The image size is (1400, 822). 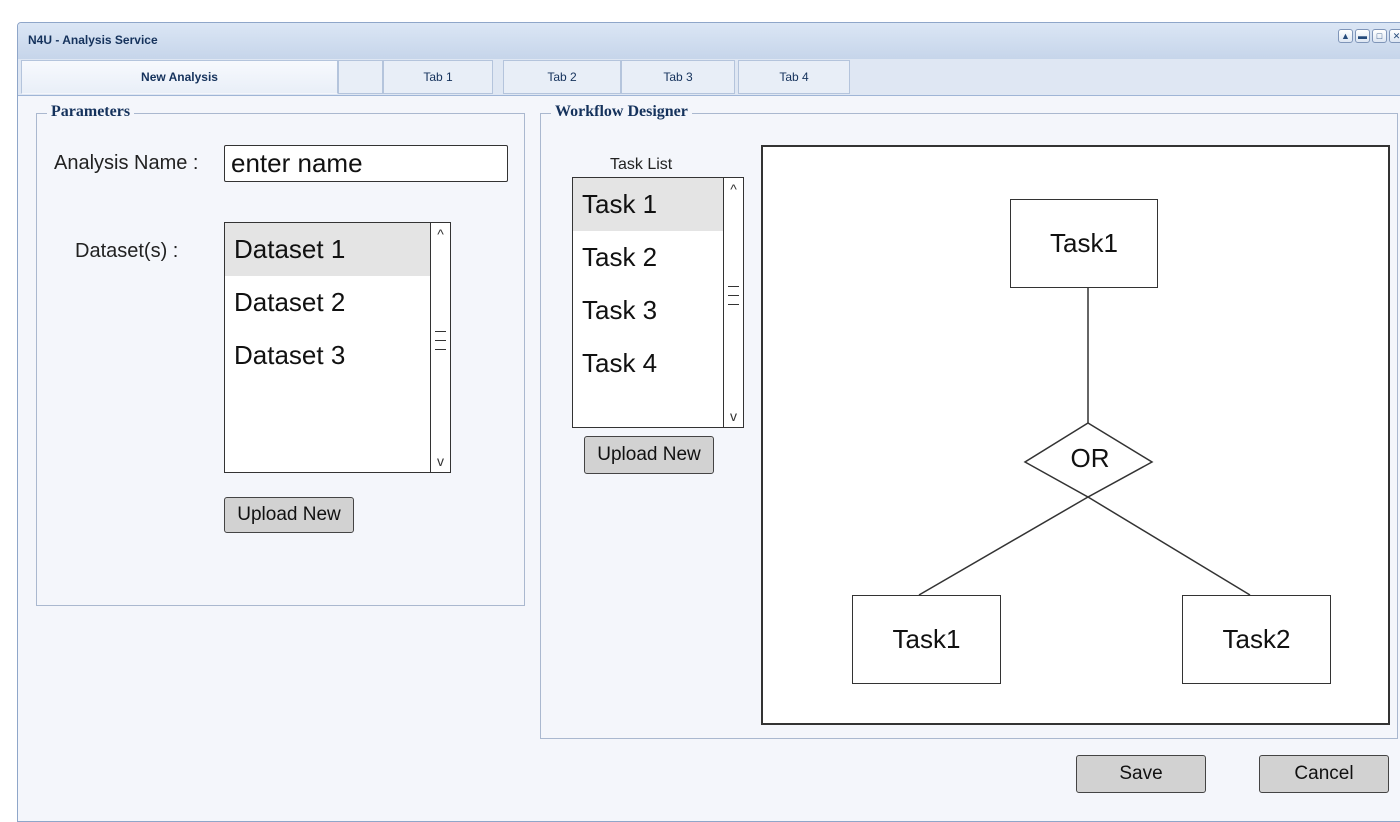 What do you see at coordinates (658, 204) in the screenshot?
I see `task-item: Task 1` at bounding box center [658, 204].